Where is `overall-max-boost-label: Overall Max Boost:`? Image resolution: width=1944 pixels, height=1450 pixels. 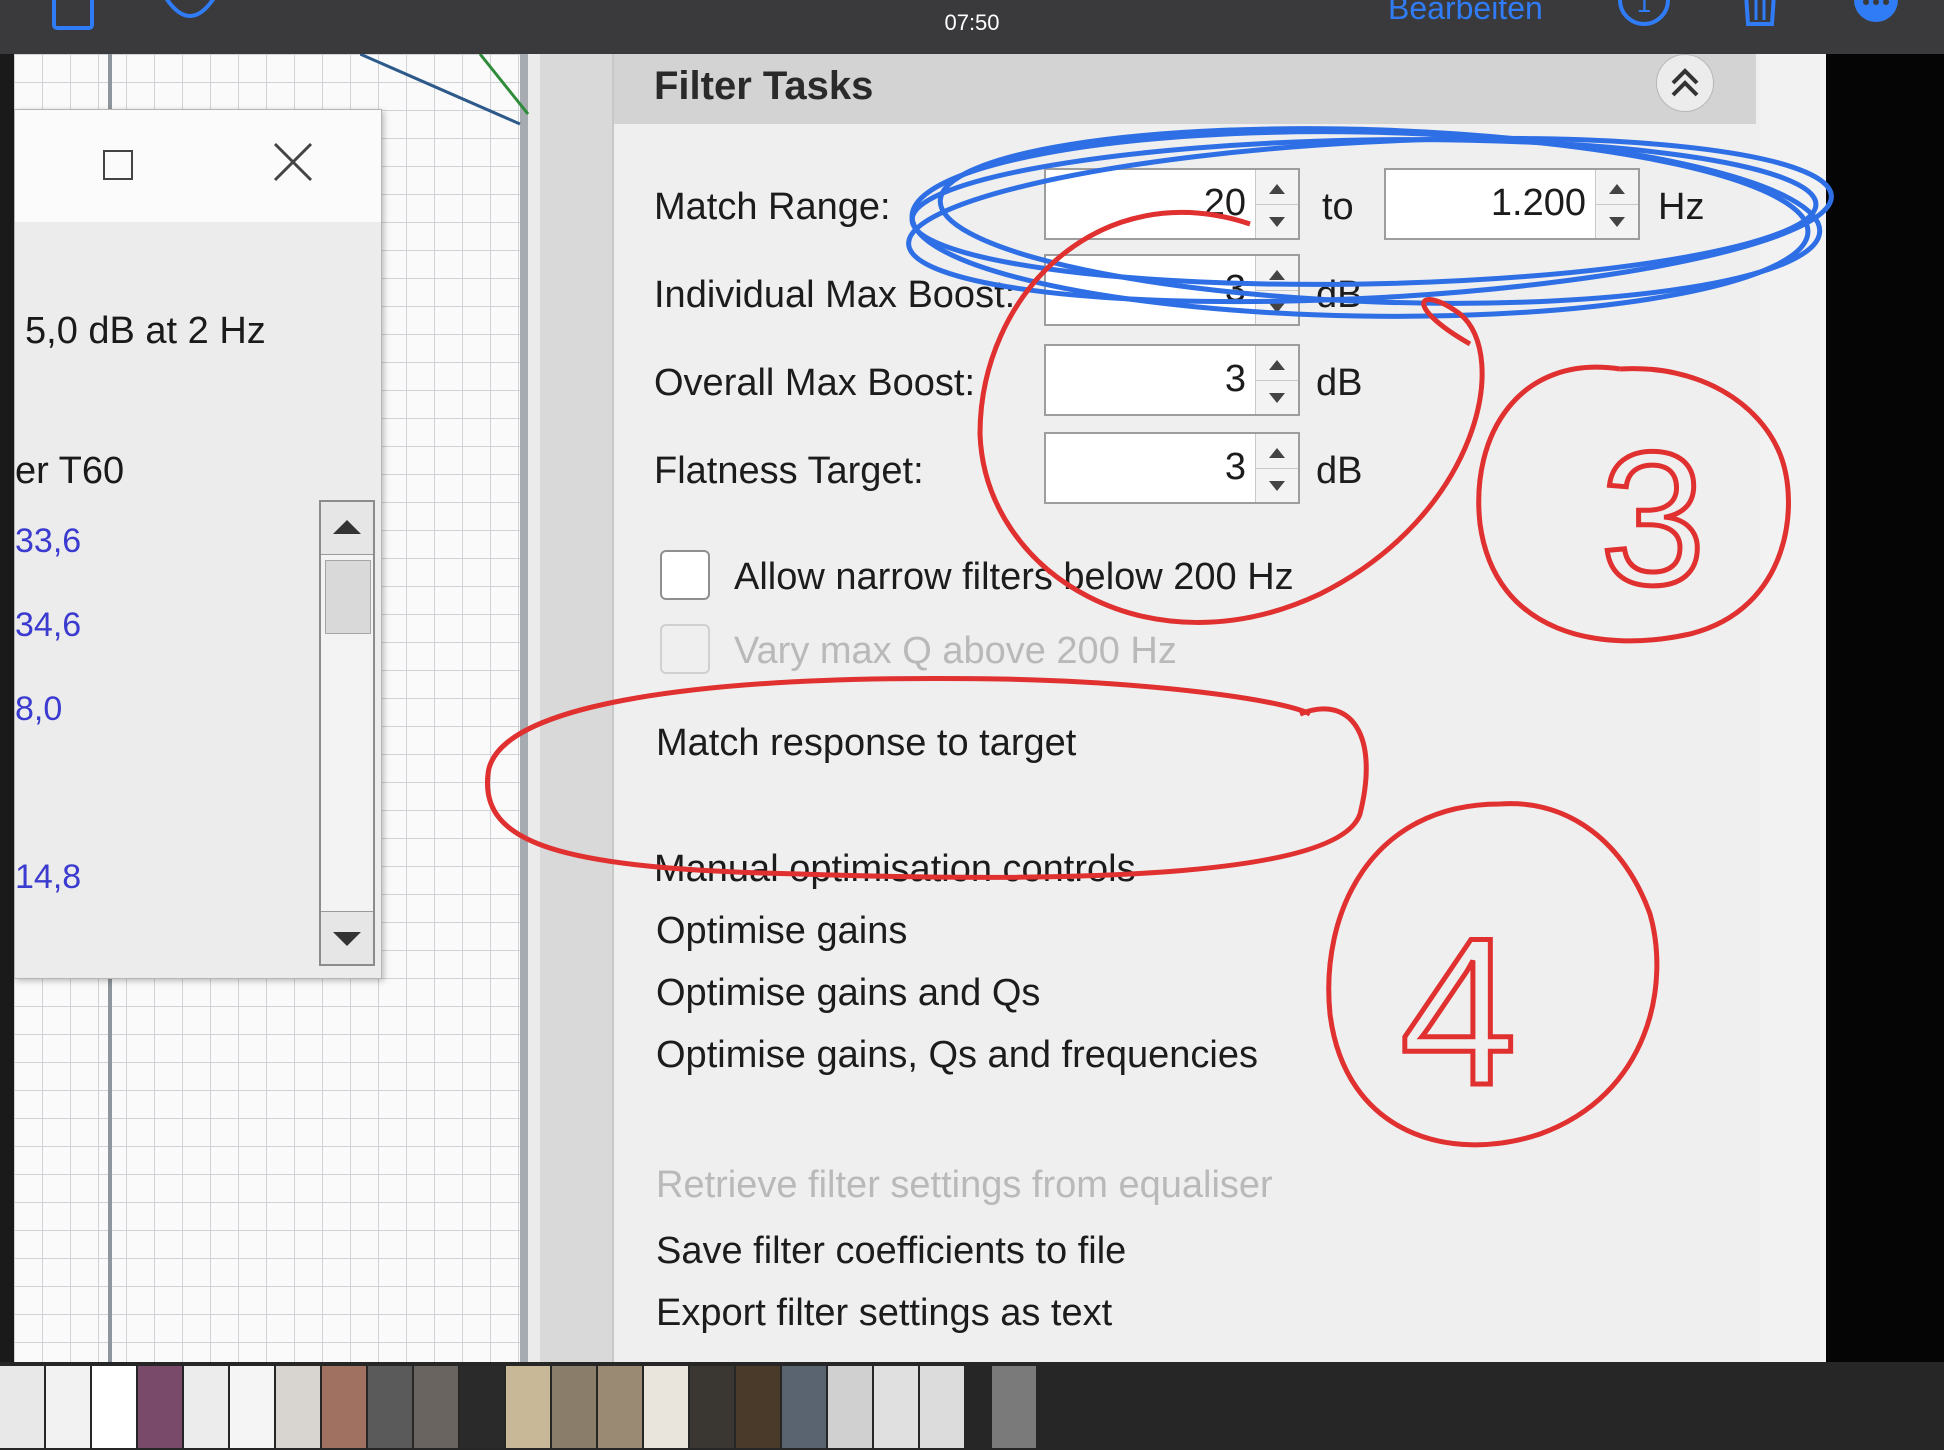
overall-max-boost-label: Overall Max Boost: is located at coordinates (814, 383).